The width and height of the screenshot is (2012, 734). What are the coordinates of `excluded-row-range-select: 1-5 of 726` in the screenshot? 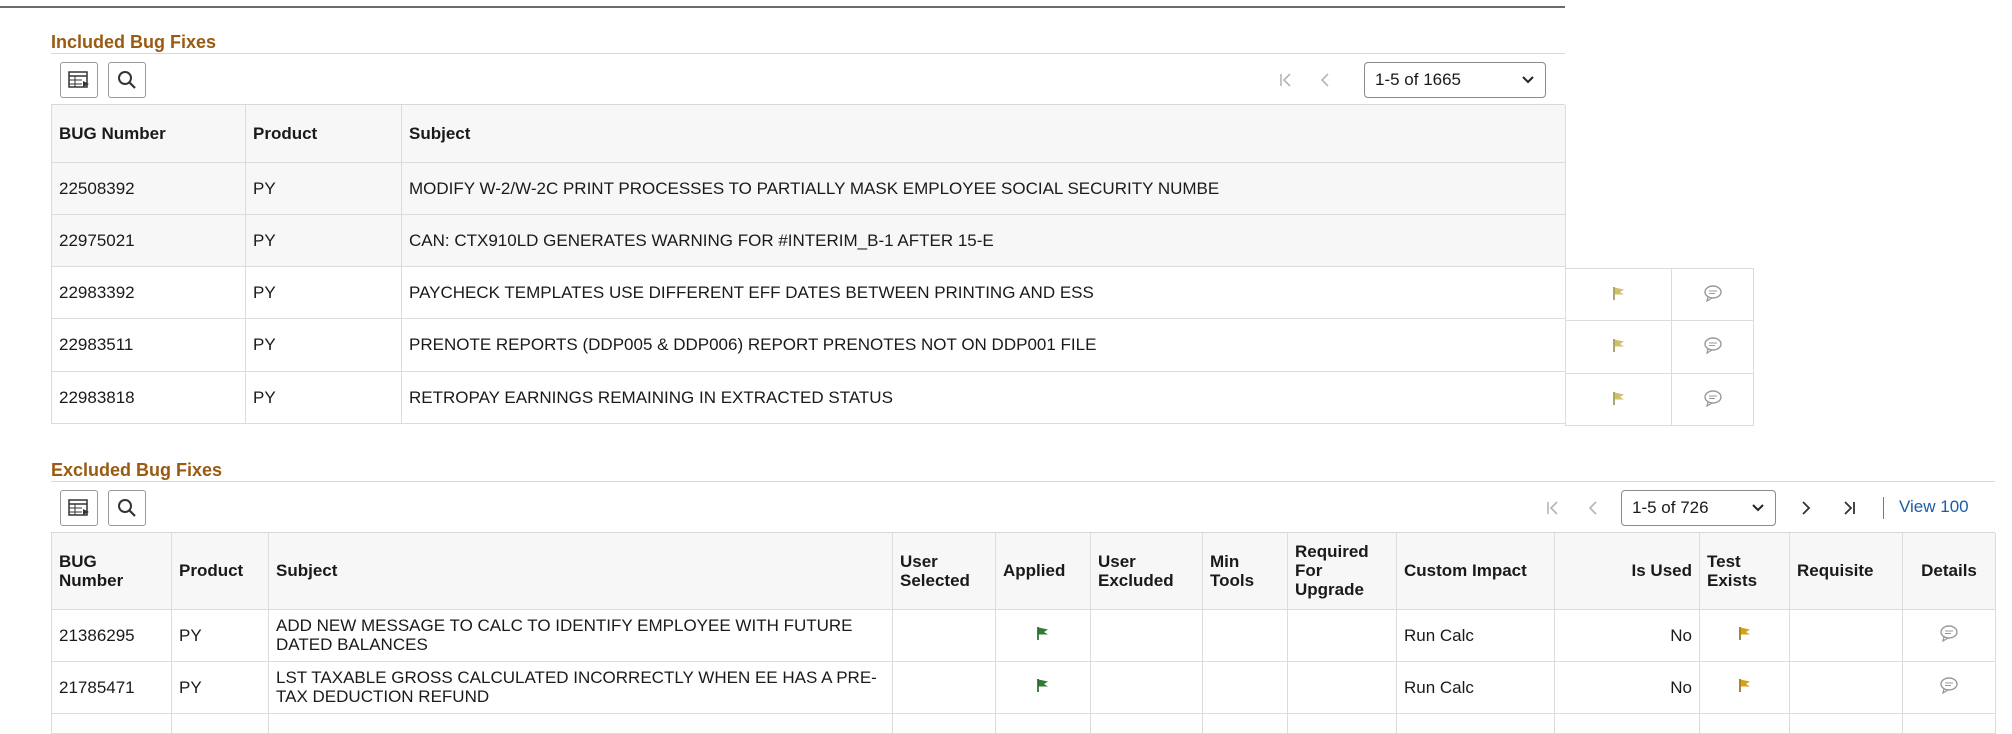 It's located at (1698, 508).